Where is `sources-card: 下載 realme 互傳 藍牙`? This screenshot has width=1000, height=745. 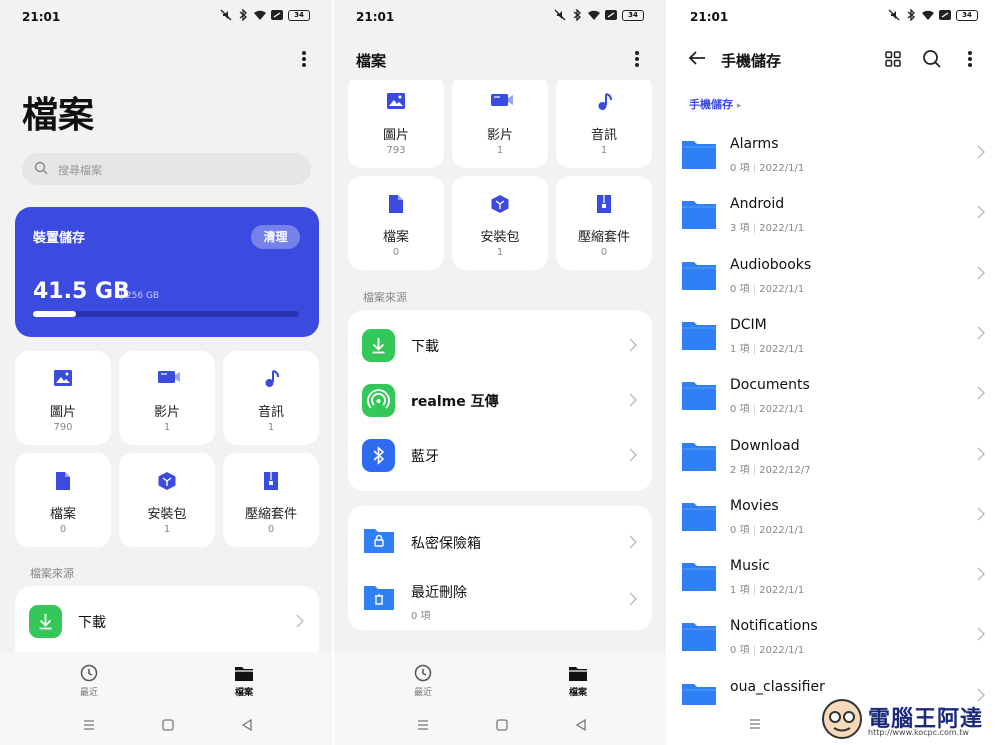 sources-card: 下載 realme 互傳 藍牙 is located at coordinates (500, 400).